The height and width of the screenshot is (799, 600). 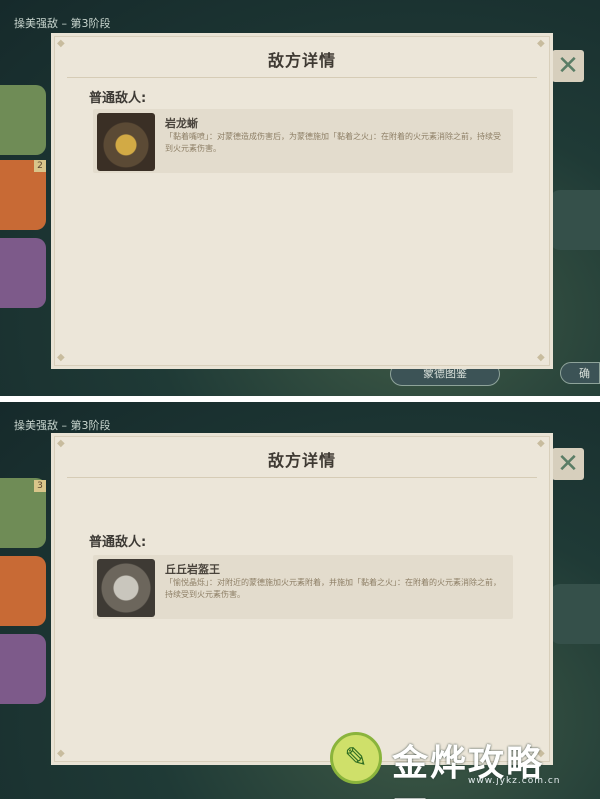 I want to click on confirm-button: 确, so click(x=580, y=373).